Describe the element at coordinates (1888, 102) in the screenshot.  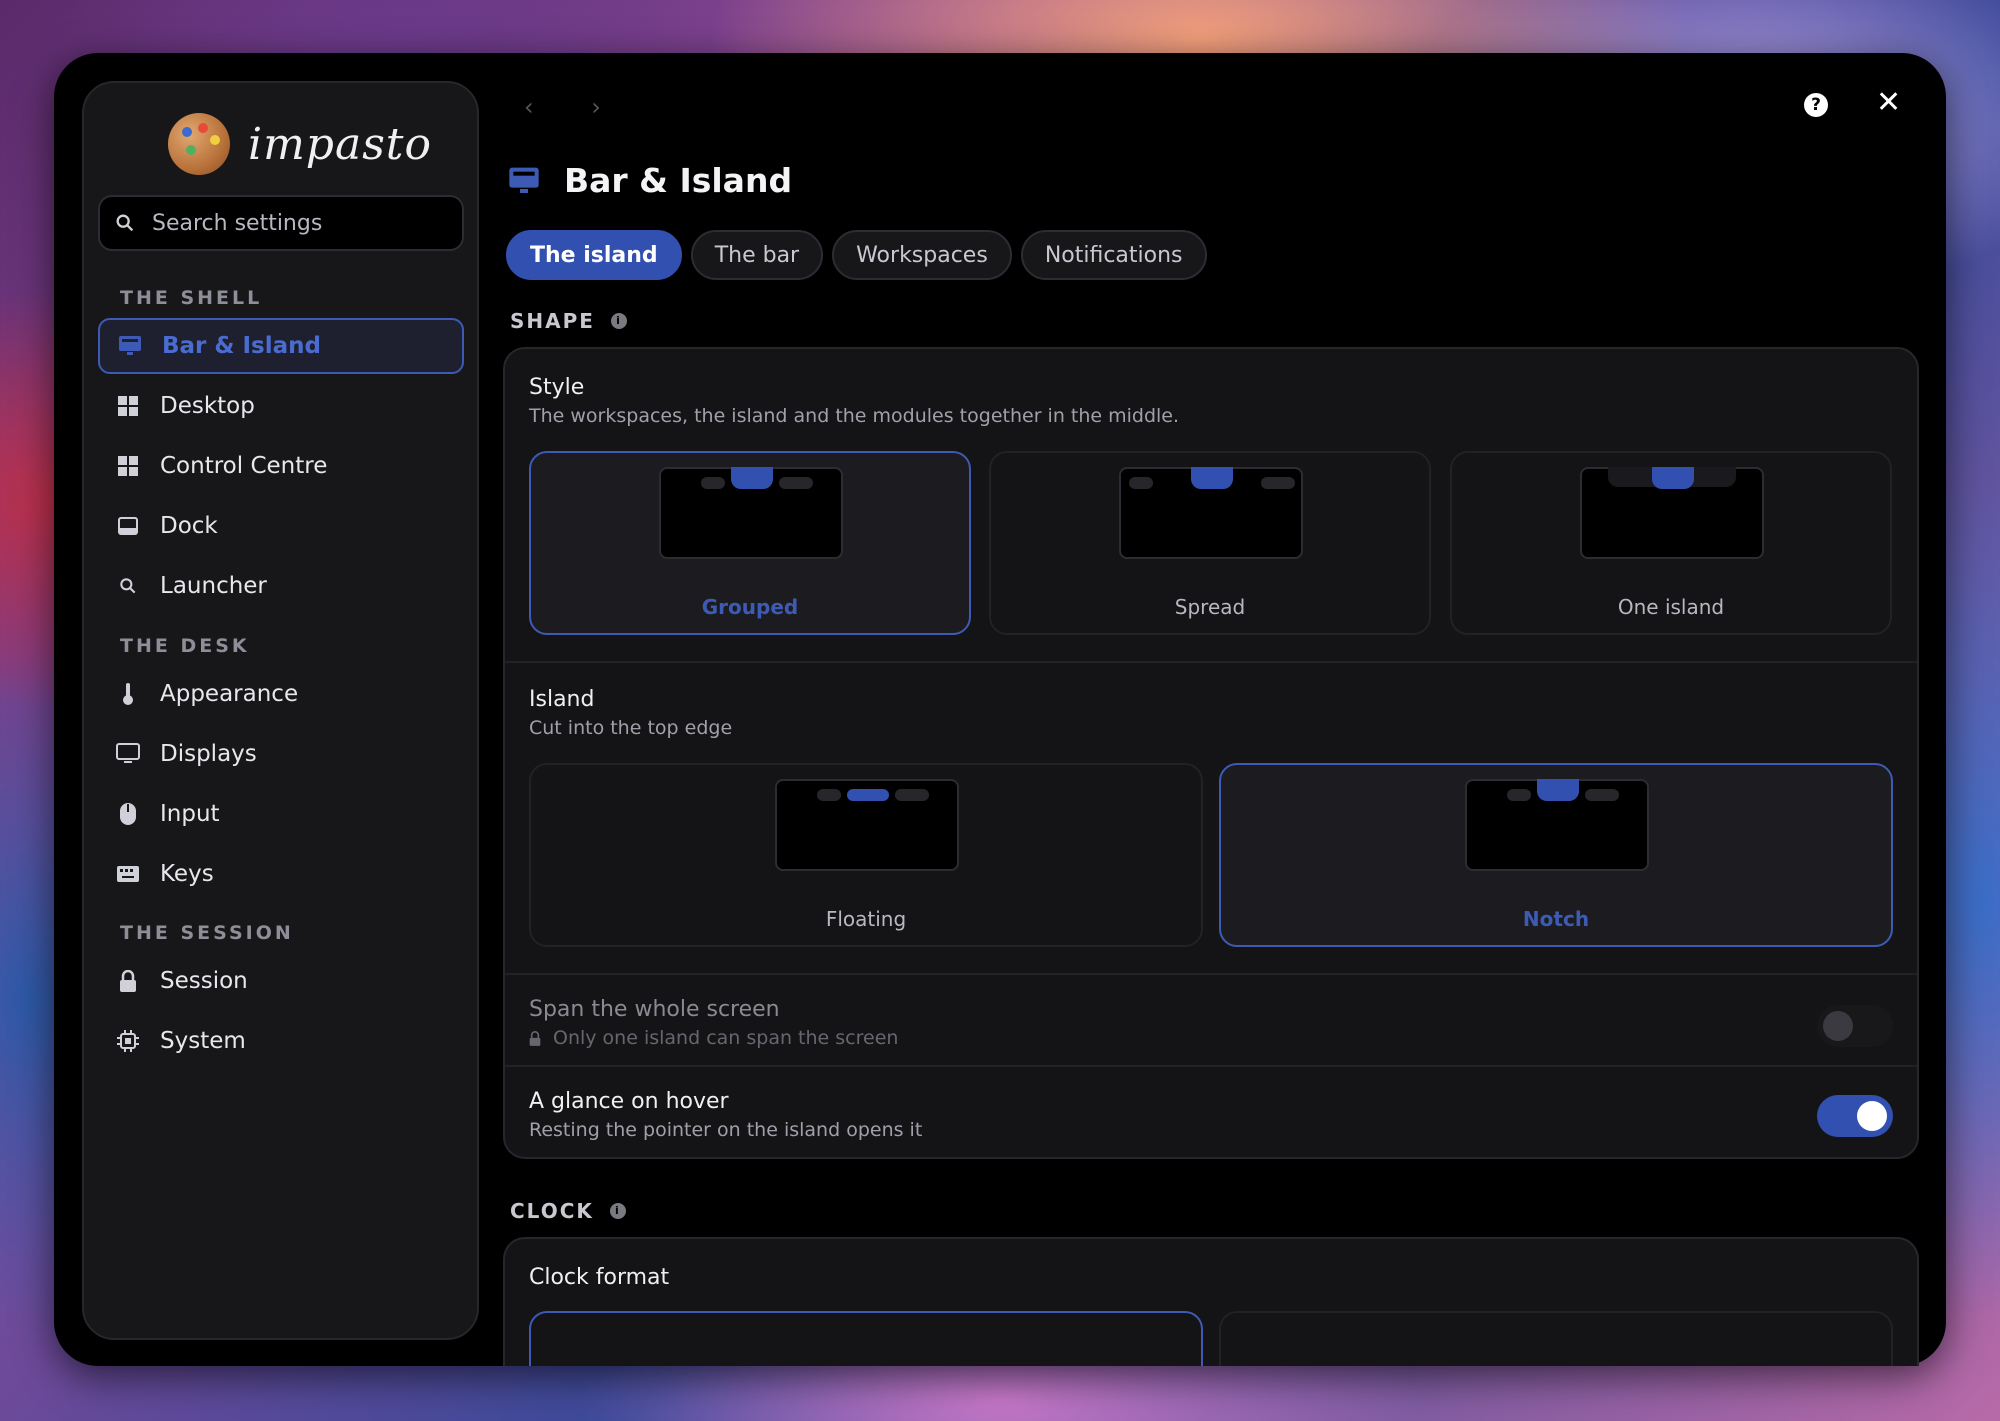
I see `close-button: ✕` at that location.